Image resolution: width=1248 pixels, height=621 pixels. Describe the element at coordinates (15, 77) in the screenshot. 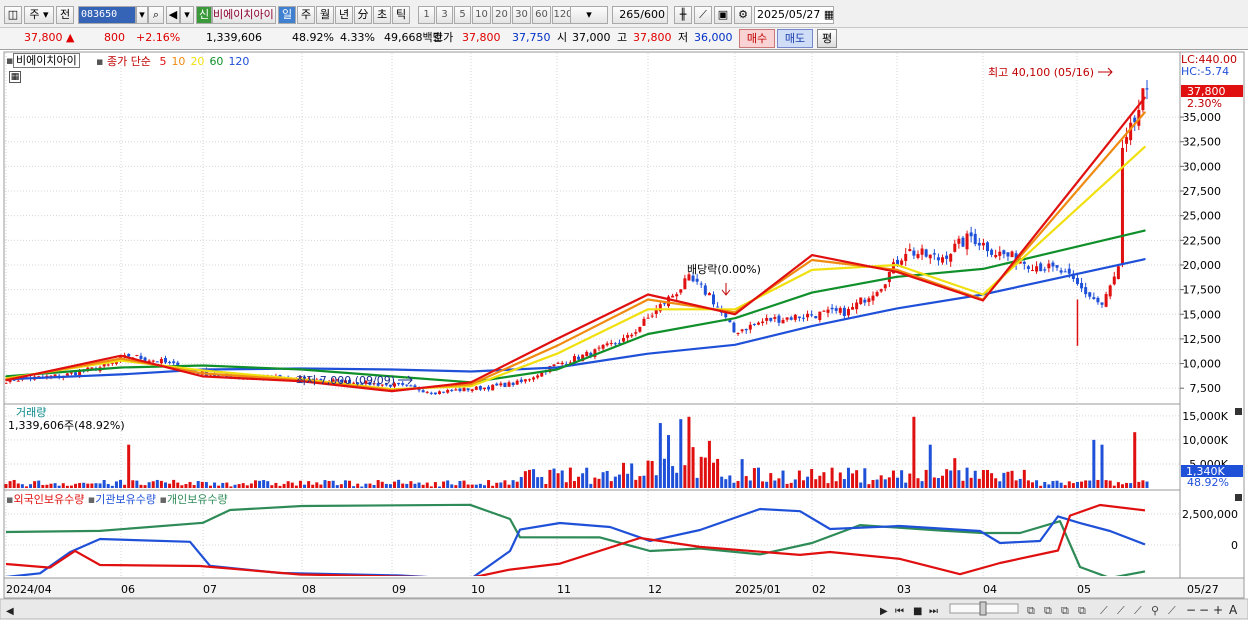

I see `table-icon: ▦` at that location.